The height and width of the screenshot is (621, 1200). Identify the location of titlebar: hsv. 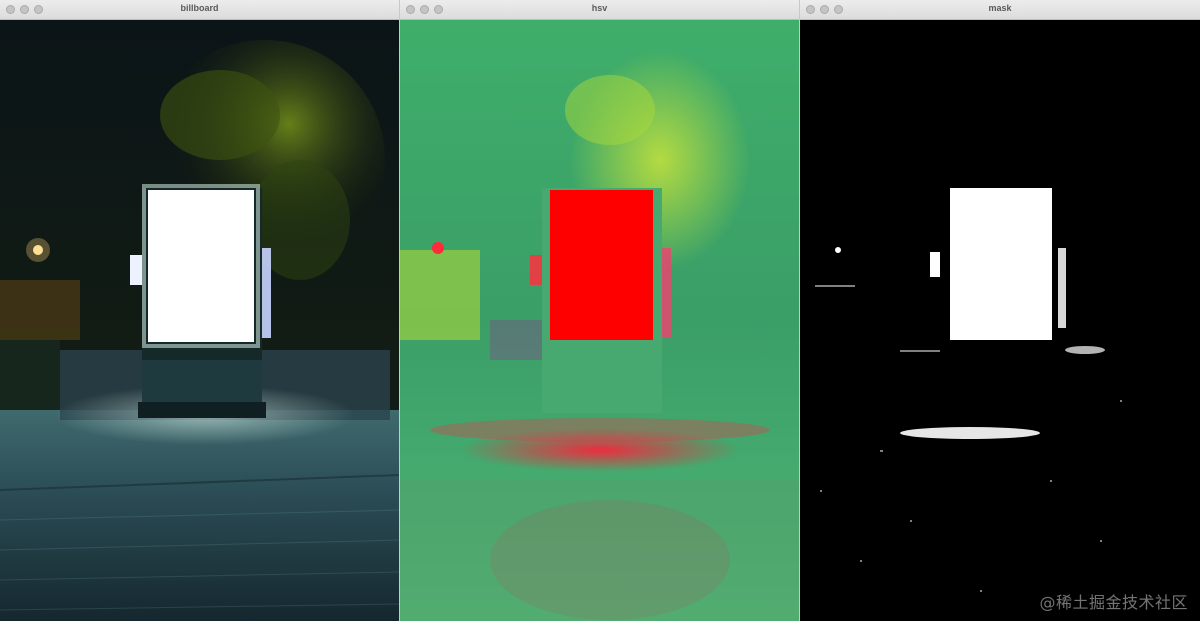
(599, 10).